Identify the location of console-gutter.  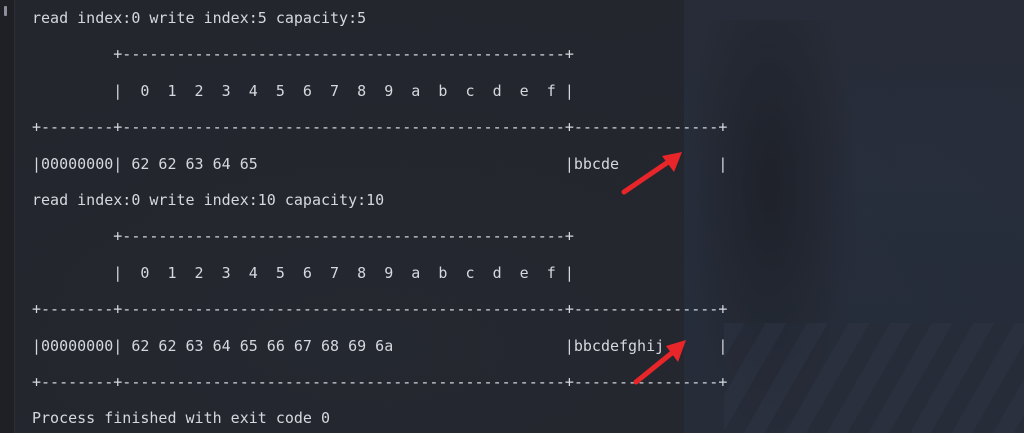
(7, 216).